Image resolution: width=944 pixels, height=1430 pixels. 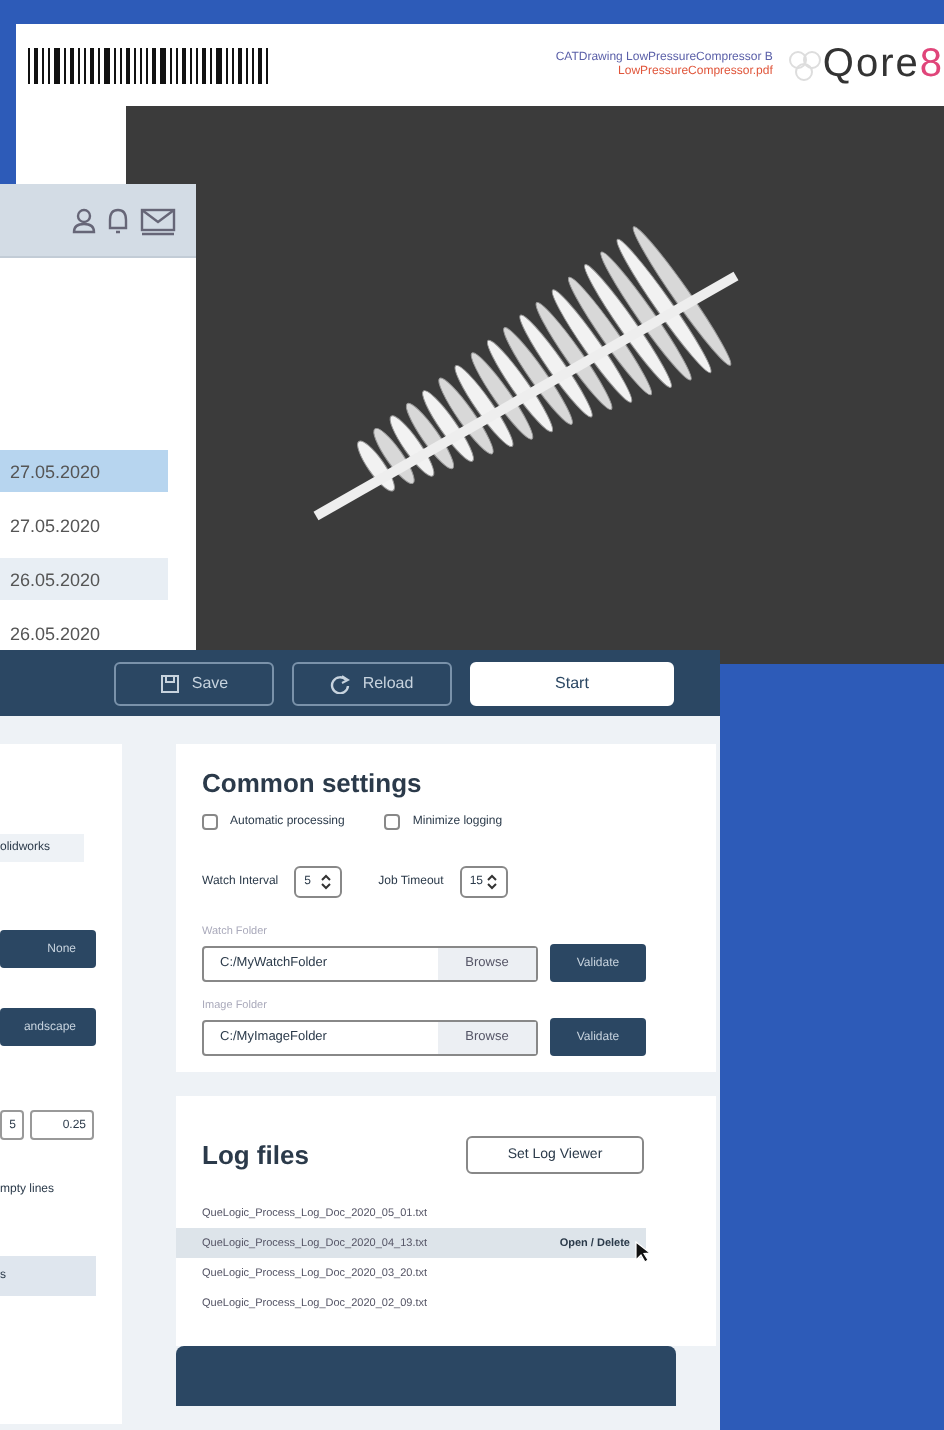 I want to click on user-icon, so click(x=84, y=220).